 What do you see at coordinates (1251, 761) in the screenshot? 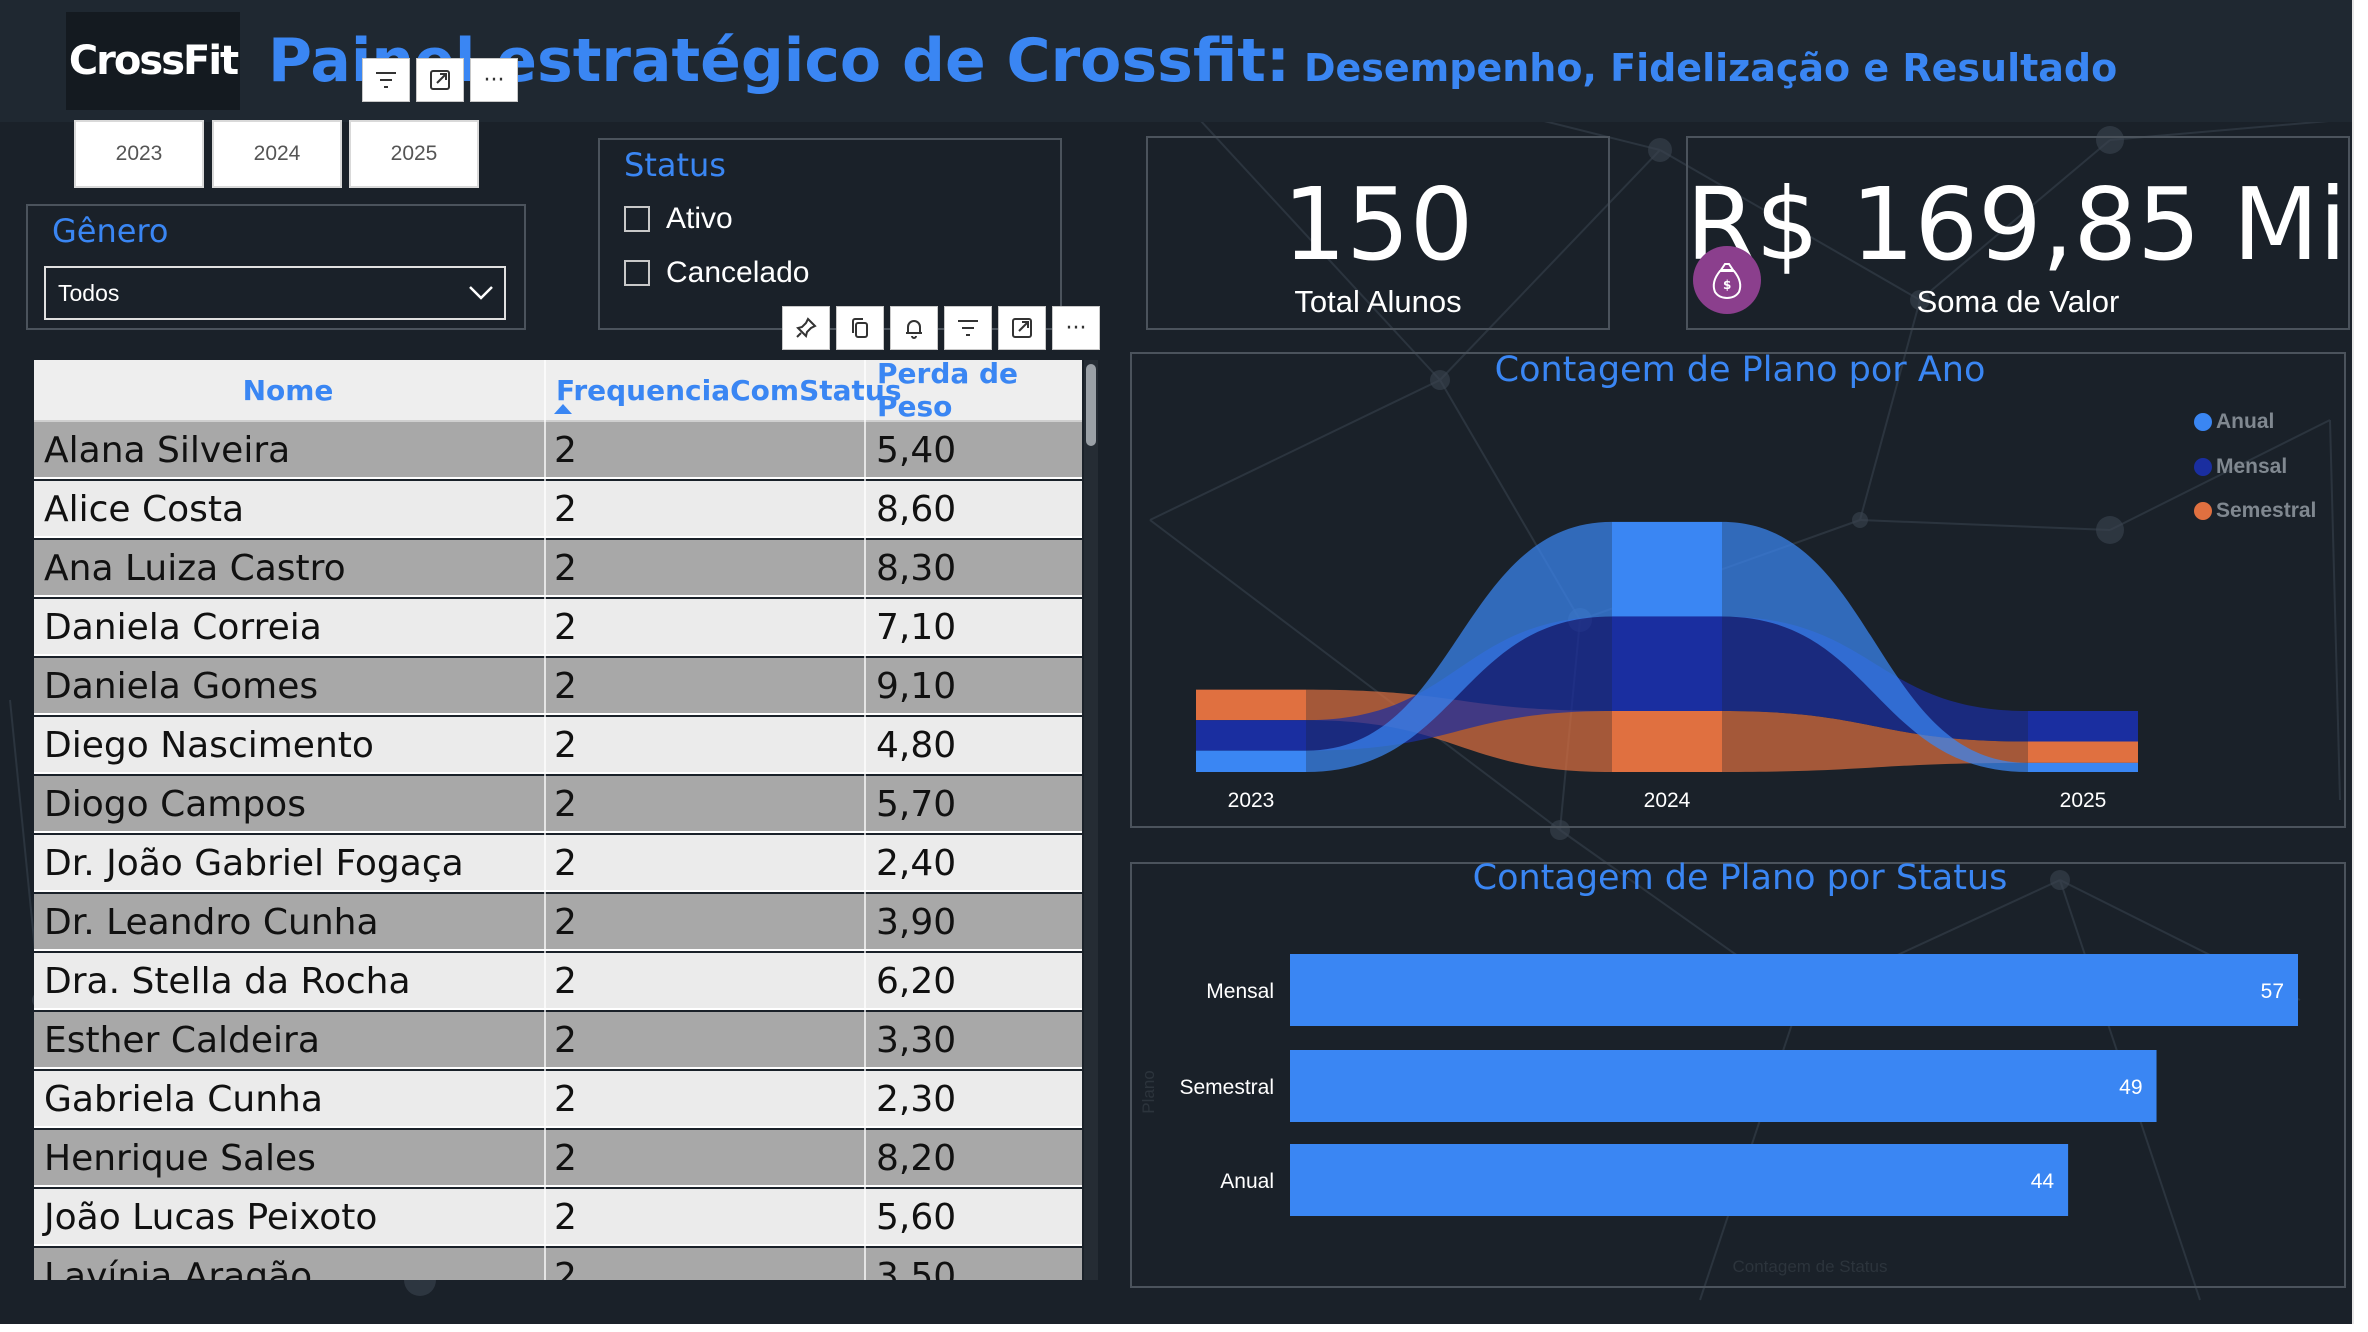
I see `ribbon-segment-anual-2023` at bounding box center [1251, 761].